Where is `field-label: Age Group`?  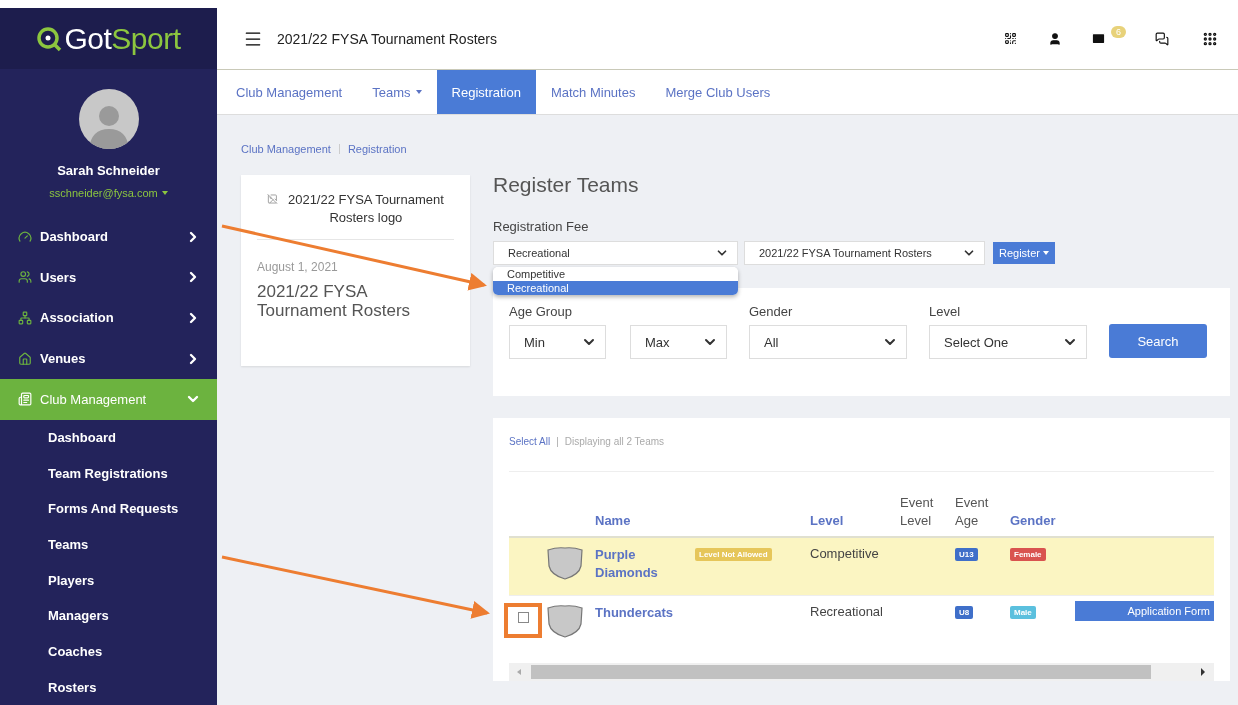
field-label: Age Group is located at coordinates (541, 311).